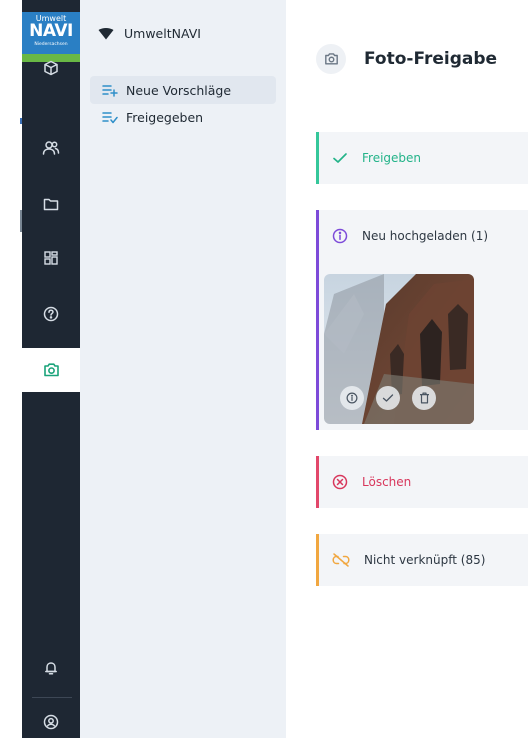  I want to click on logo-main-text: NAVI, so click(51, 31).